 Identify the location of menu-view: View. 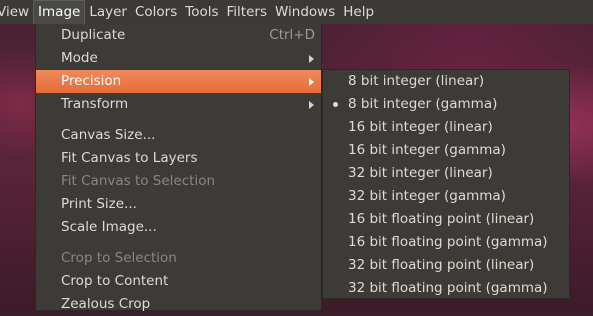
(16, 12).